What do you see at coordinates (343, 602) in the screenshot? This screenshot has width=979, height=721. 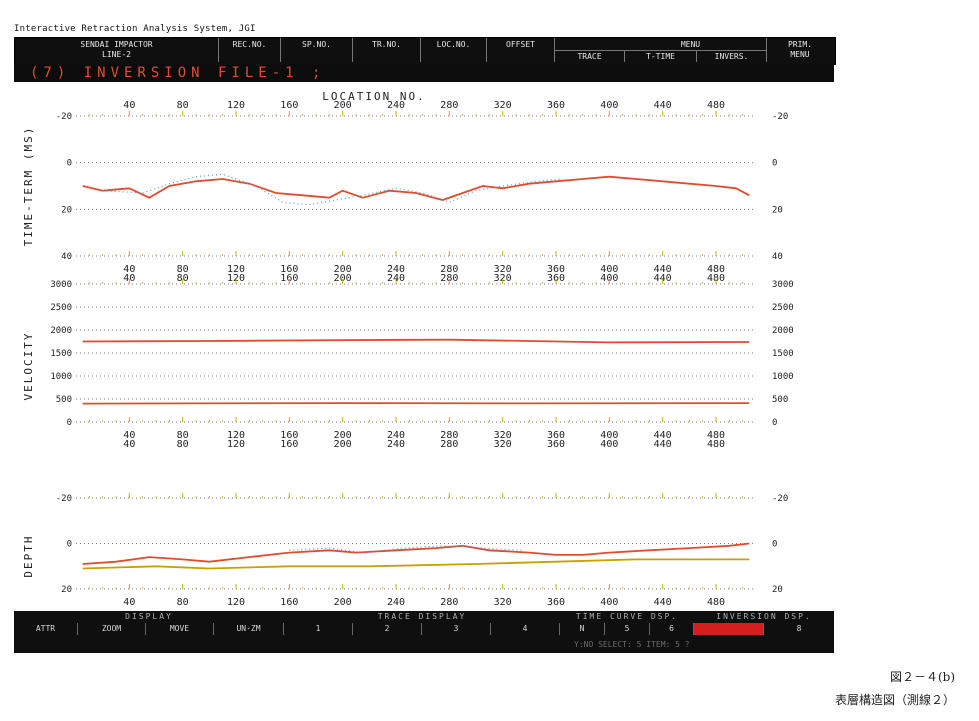 I see `x-label-bottom-4: 200` at bounding box center [343, 602].